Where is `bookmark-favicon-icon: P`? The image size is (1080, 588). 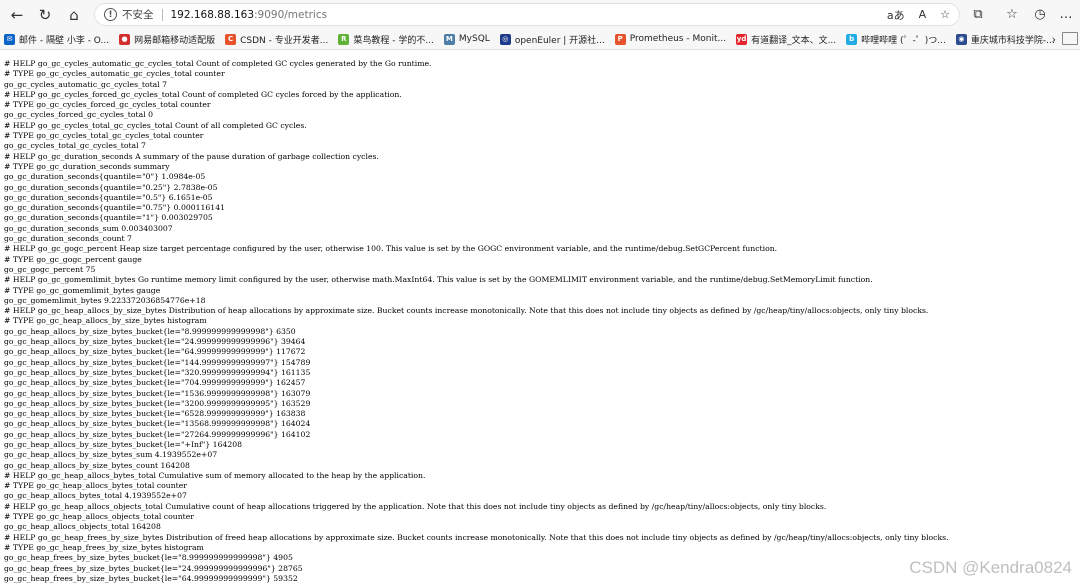
bookmark-favicon-icon: P is located at coordinates (620, 39).